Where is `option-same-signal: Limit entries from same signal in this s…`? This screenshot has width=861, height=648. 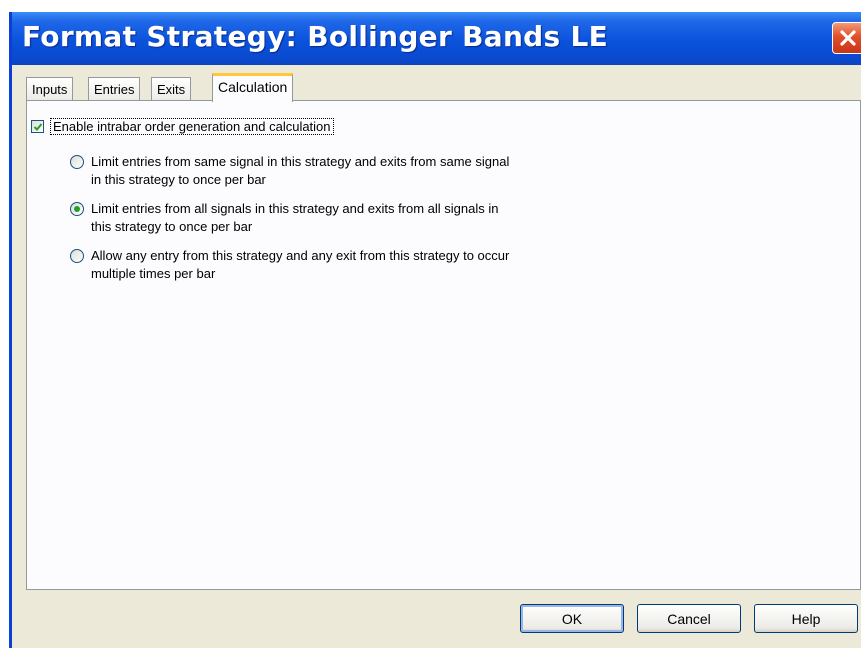 option-same-signal: Limit entries from same signal in this s… is located at coordinates (290, 171).